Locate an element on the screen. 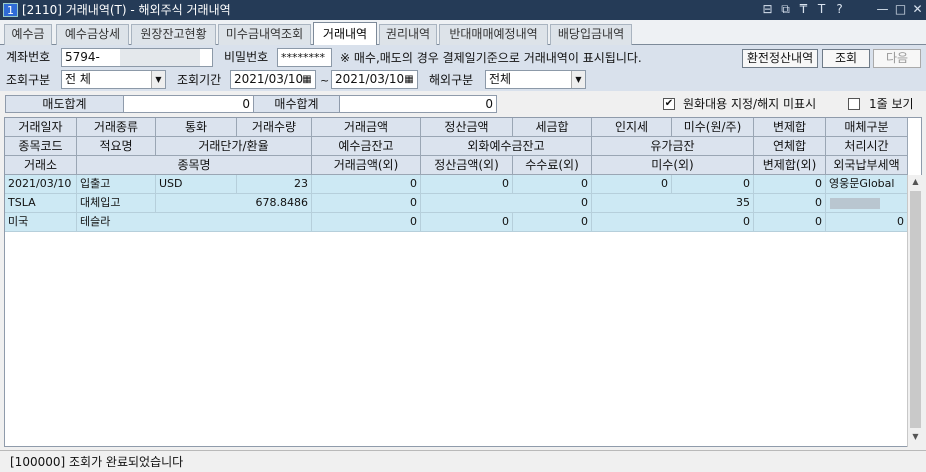 Image resolution: width=926 pixels, height=472 pixels. cell-stamp-tax: 0 is located at coordinates (632, 184).